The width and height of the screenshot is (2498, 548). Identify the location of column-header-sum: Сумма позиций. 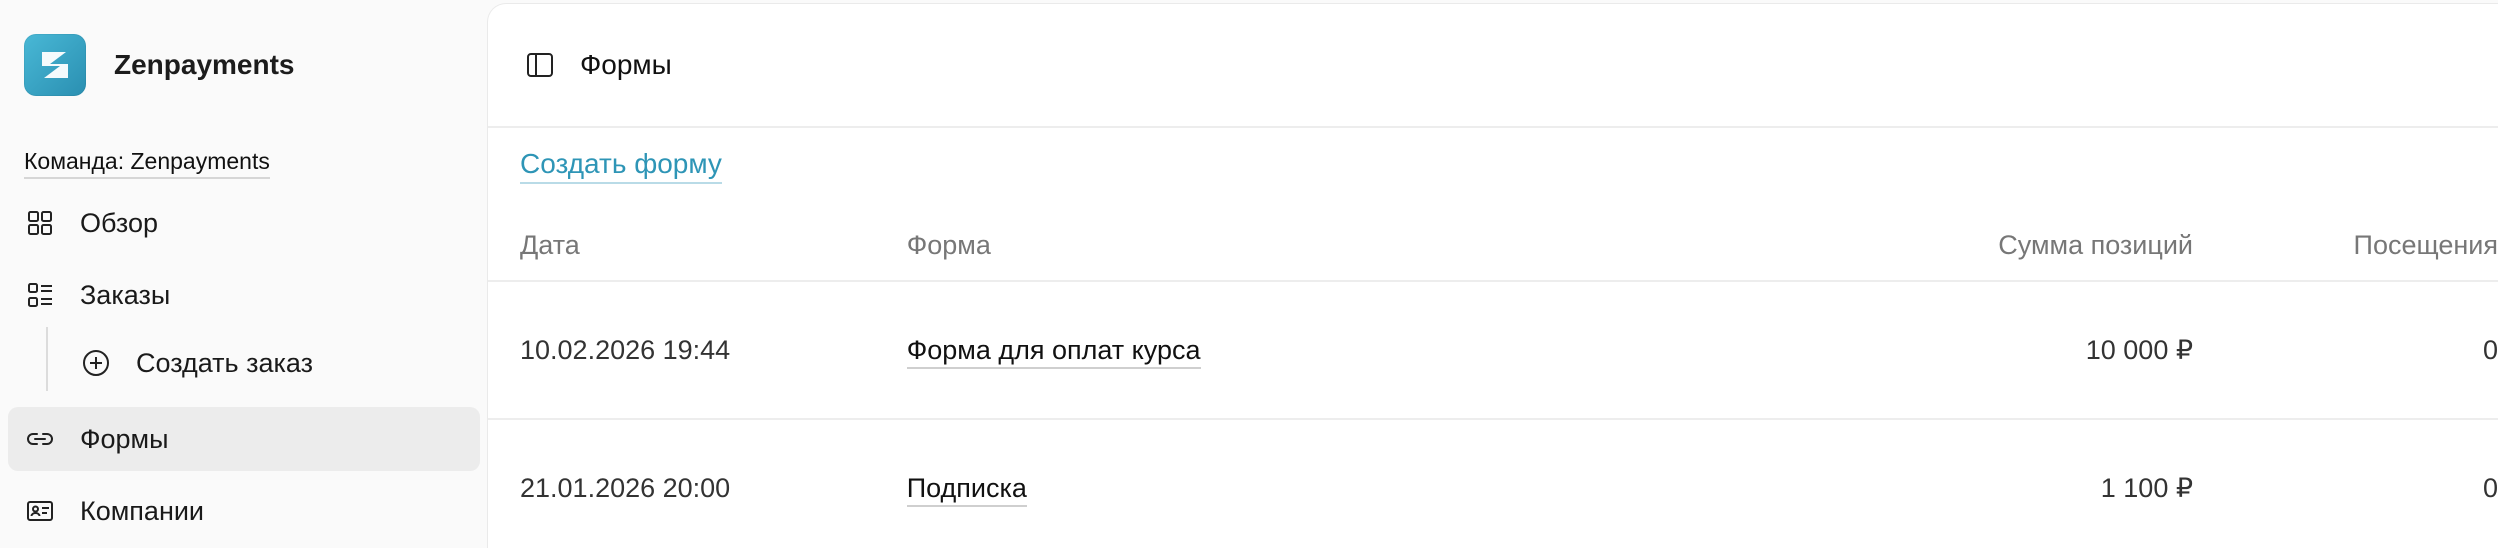
(1768, 245).